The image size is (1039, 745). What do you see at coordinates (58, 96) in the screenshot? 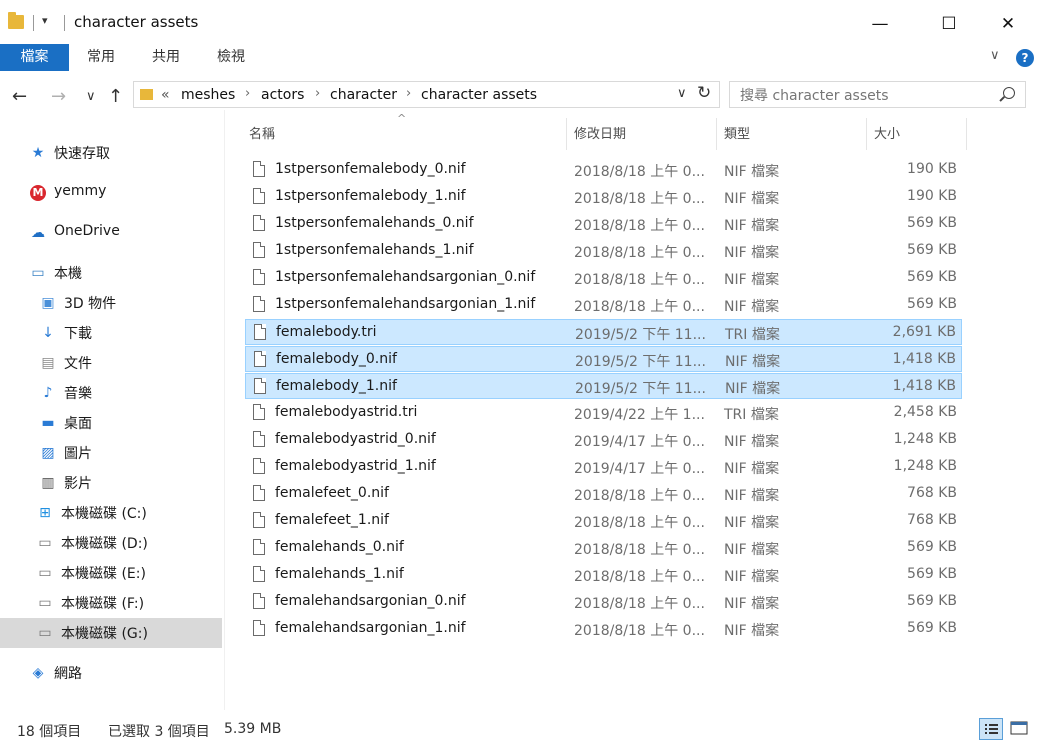
I see `forward-arrow-icon: →` at bounding box center [58, 96].